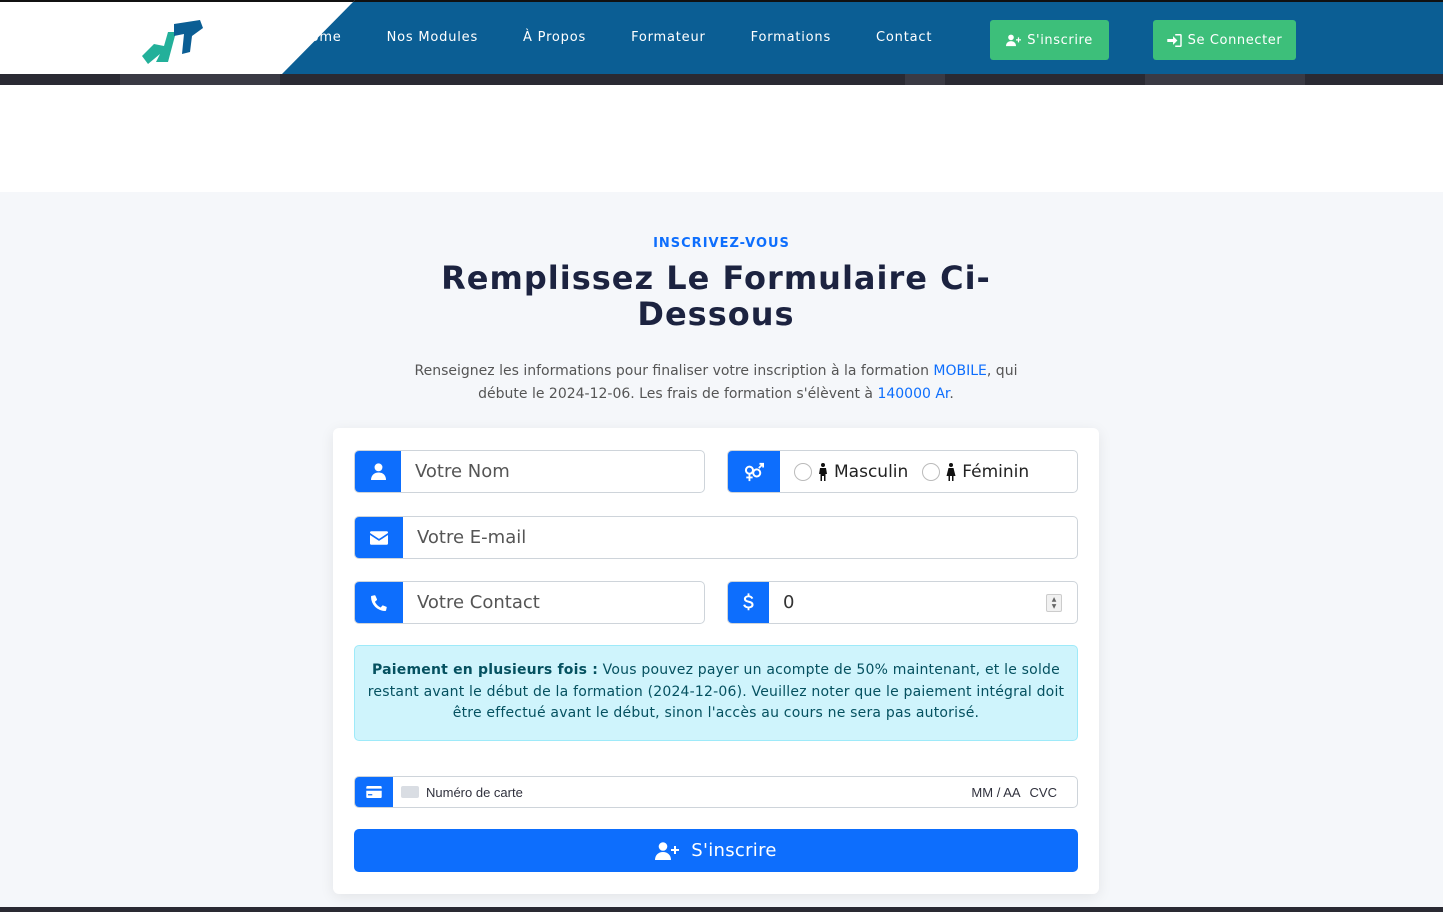 The width and height of the screenshot is (1443, 912). I want to click on phone-icon, so click(379, 602).